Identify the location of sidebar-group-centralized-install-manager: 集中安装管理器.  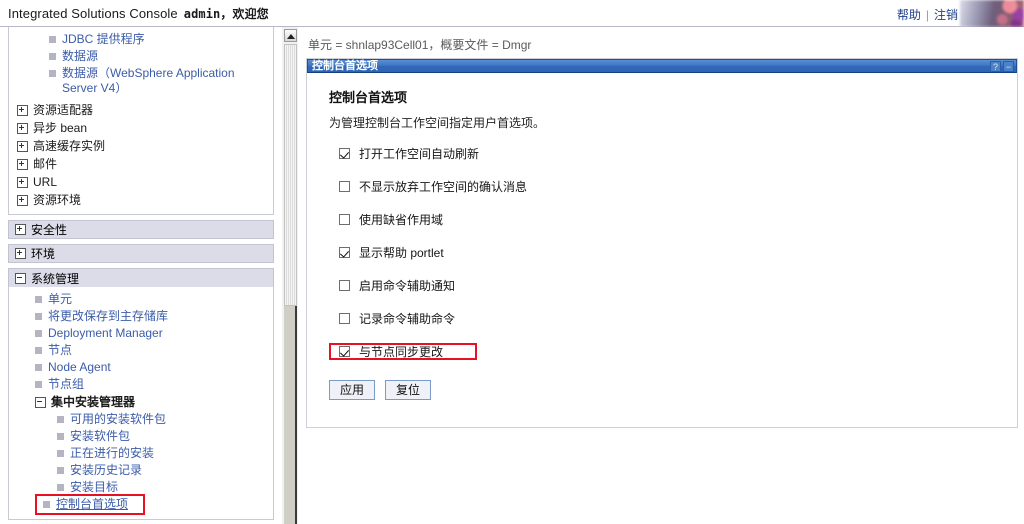
(141, 402).